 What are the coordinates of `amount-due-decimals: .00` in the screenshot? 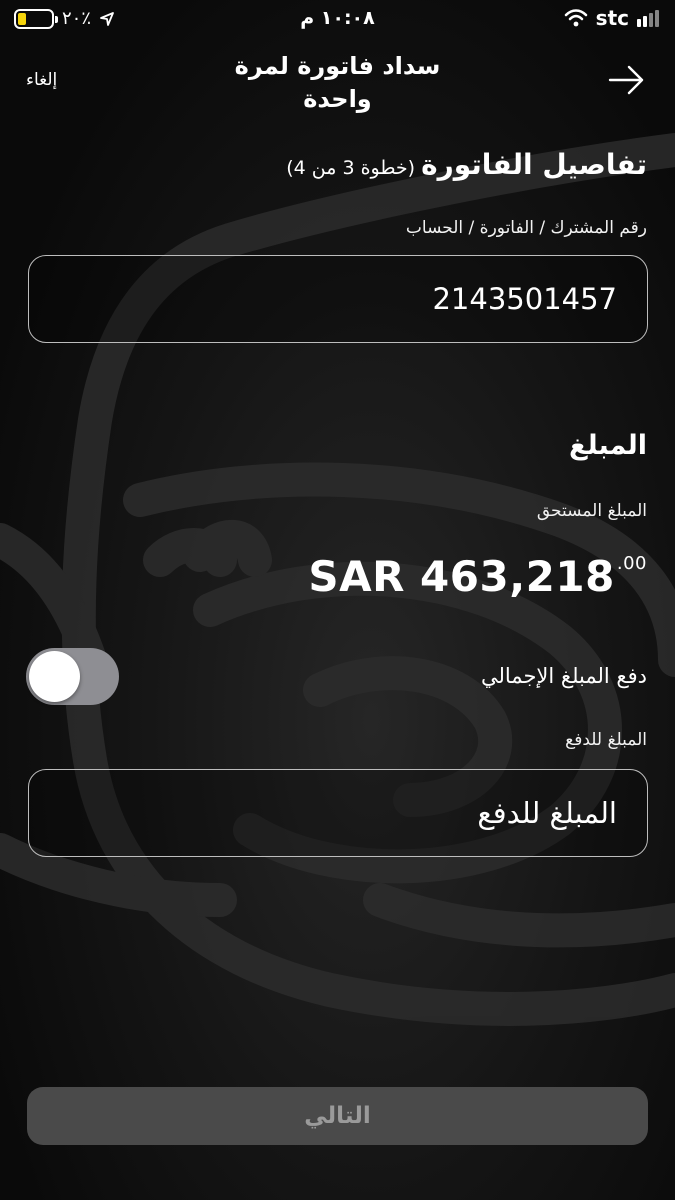 It's located at (631, 563).